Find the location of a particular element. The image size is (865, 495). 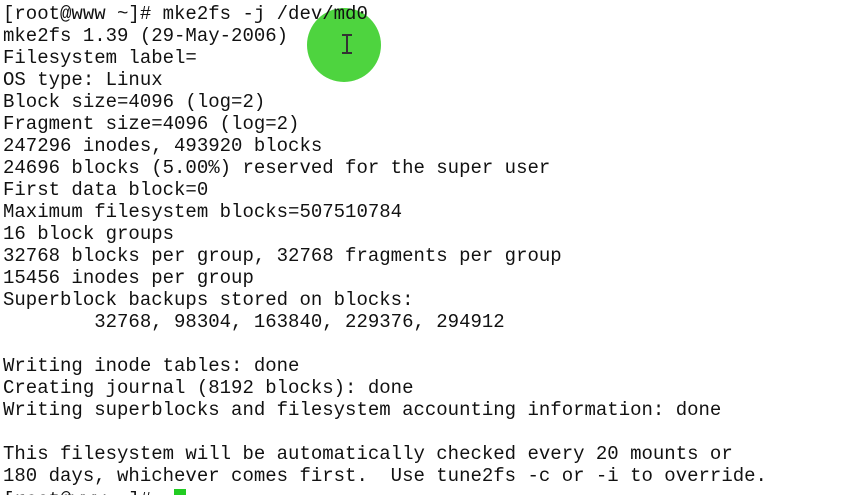

terminal-line-inodes: 247296 inodes, 493920 blocks is located at coordinates (163, 146).